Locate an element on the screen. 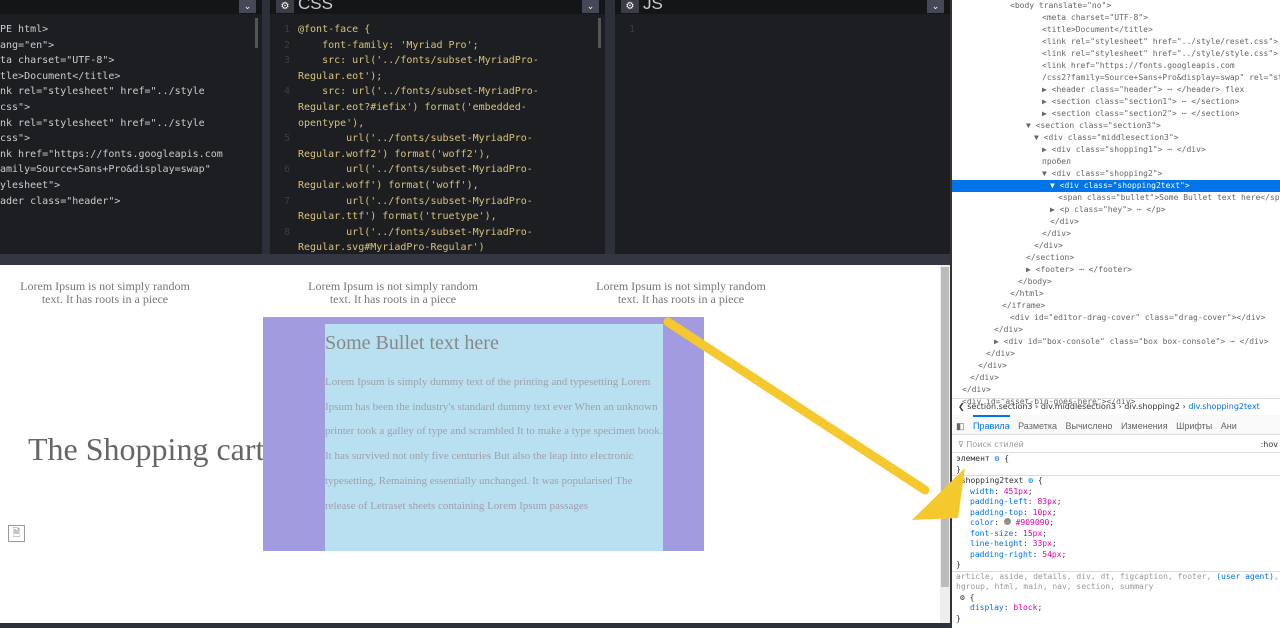 Image resolution: width=1280 pixels, height=628 pixels. prop-value: #909090 is located at coordinates (1033, 522).